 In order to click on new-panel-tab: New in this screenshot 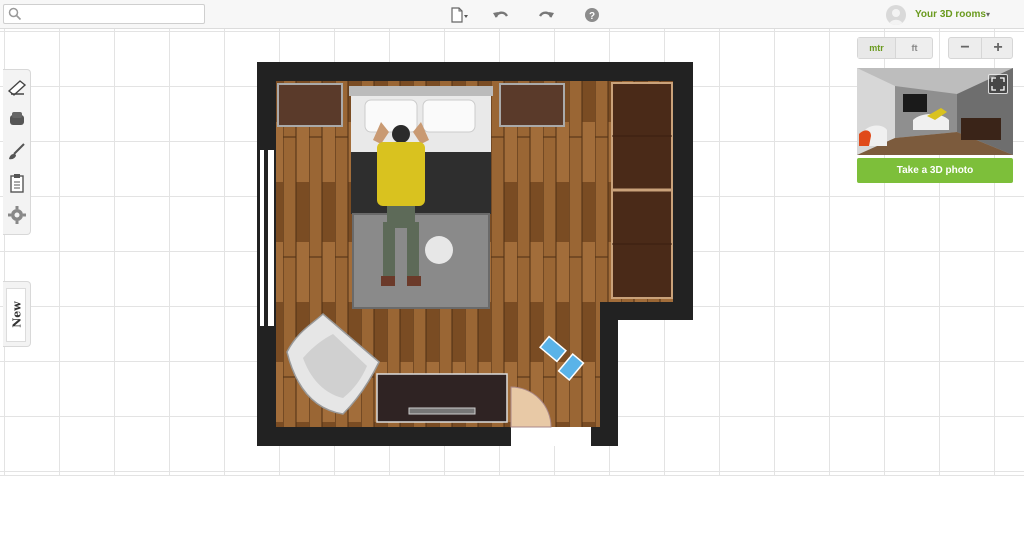, I will do `click(17, 314)`.